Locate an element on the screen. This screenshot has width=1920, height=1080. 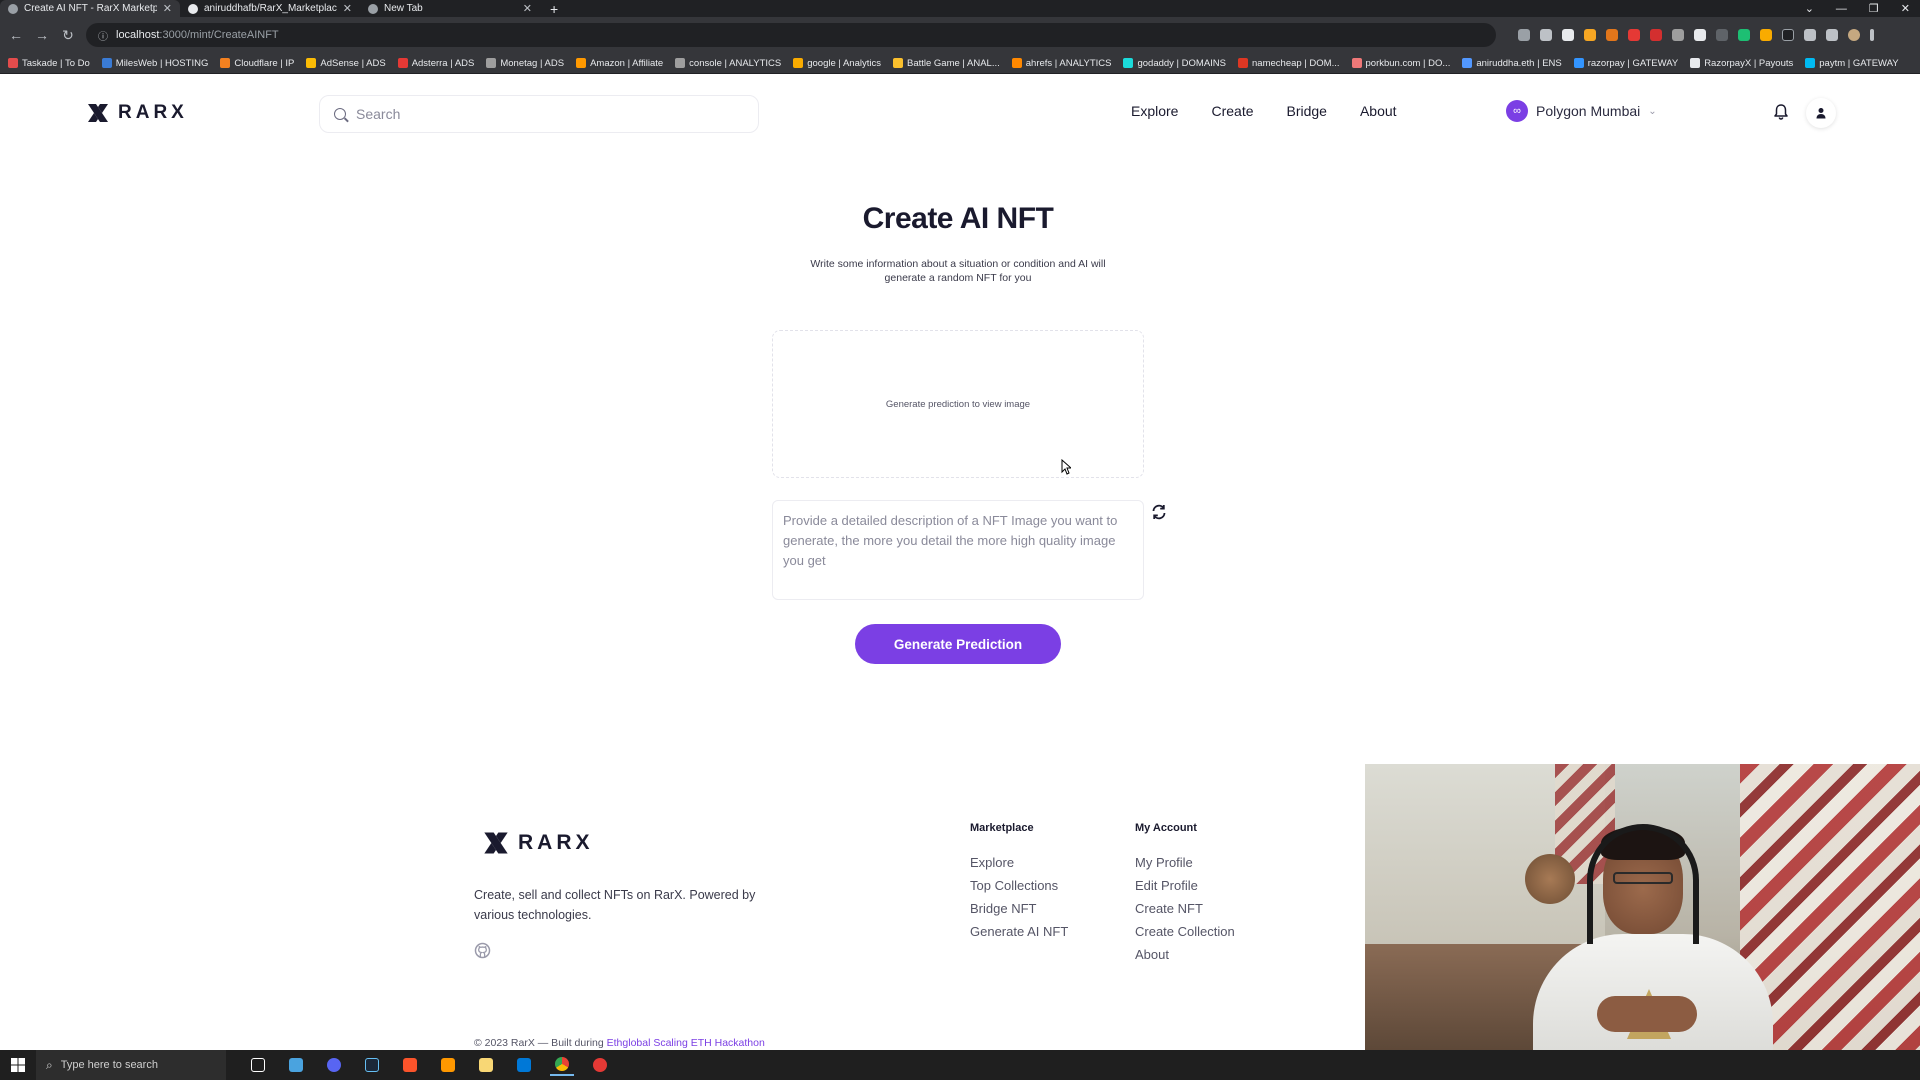
refresh-icon is located at coordinates (1159, 512).